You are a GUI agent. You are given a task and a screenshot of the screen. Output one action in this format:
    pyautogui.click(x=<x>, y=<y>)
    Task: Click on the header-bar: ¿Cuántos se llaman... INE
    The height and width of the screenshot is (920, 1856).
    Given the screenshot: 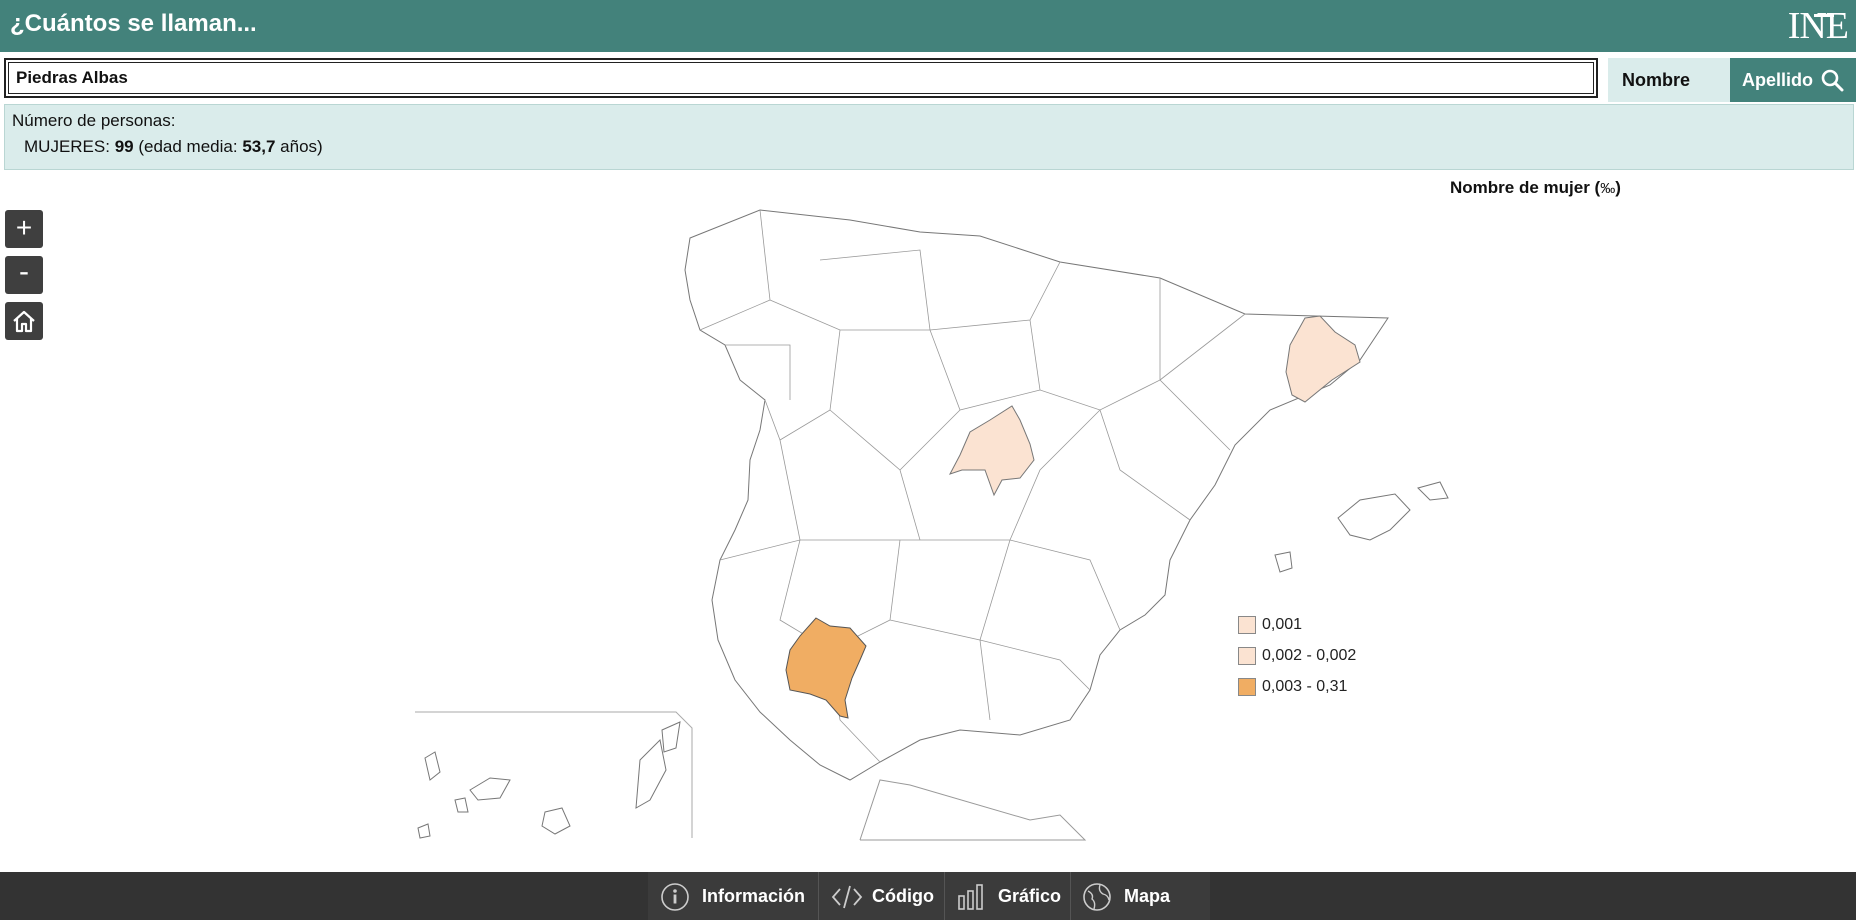 What is the action you would take?
    pyautogui.click(x=928, y=26)
    